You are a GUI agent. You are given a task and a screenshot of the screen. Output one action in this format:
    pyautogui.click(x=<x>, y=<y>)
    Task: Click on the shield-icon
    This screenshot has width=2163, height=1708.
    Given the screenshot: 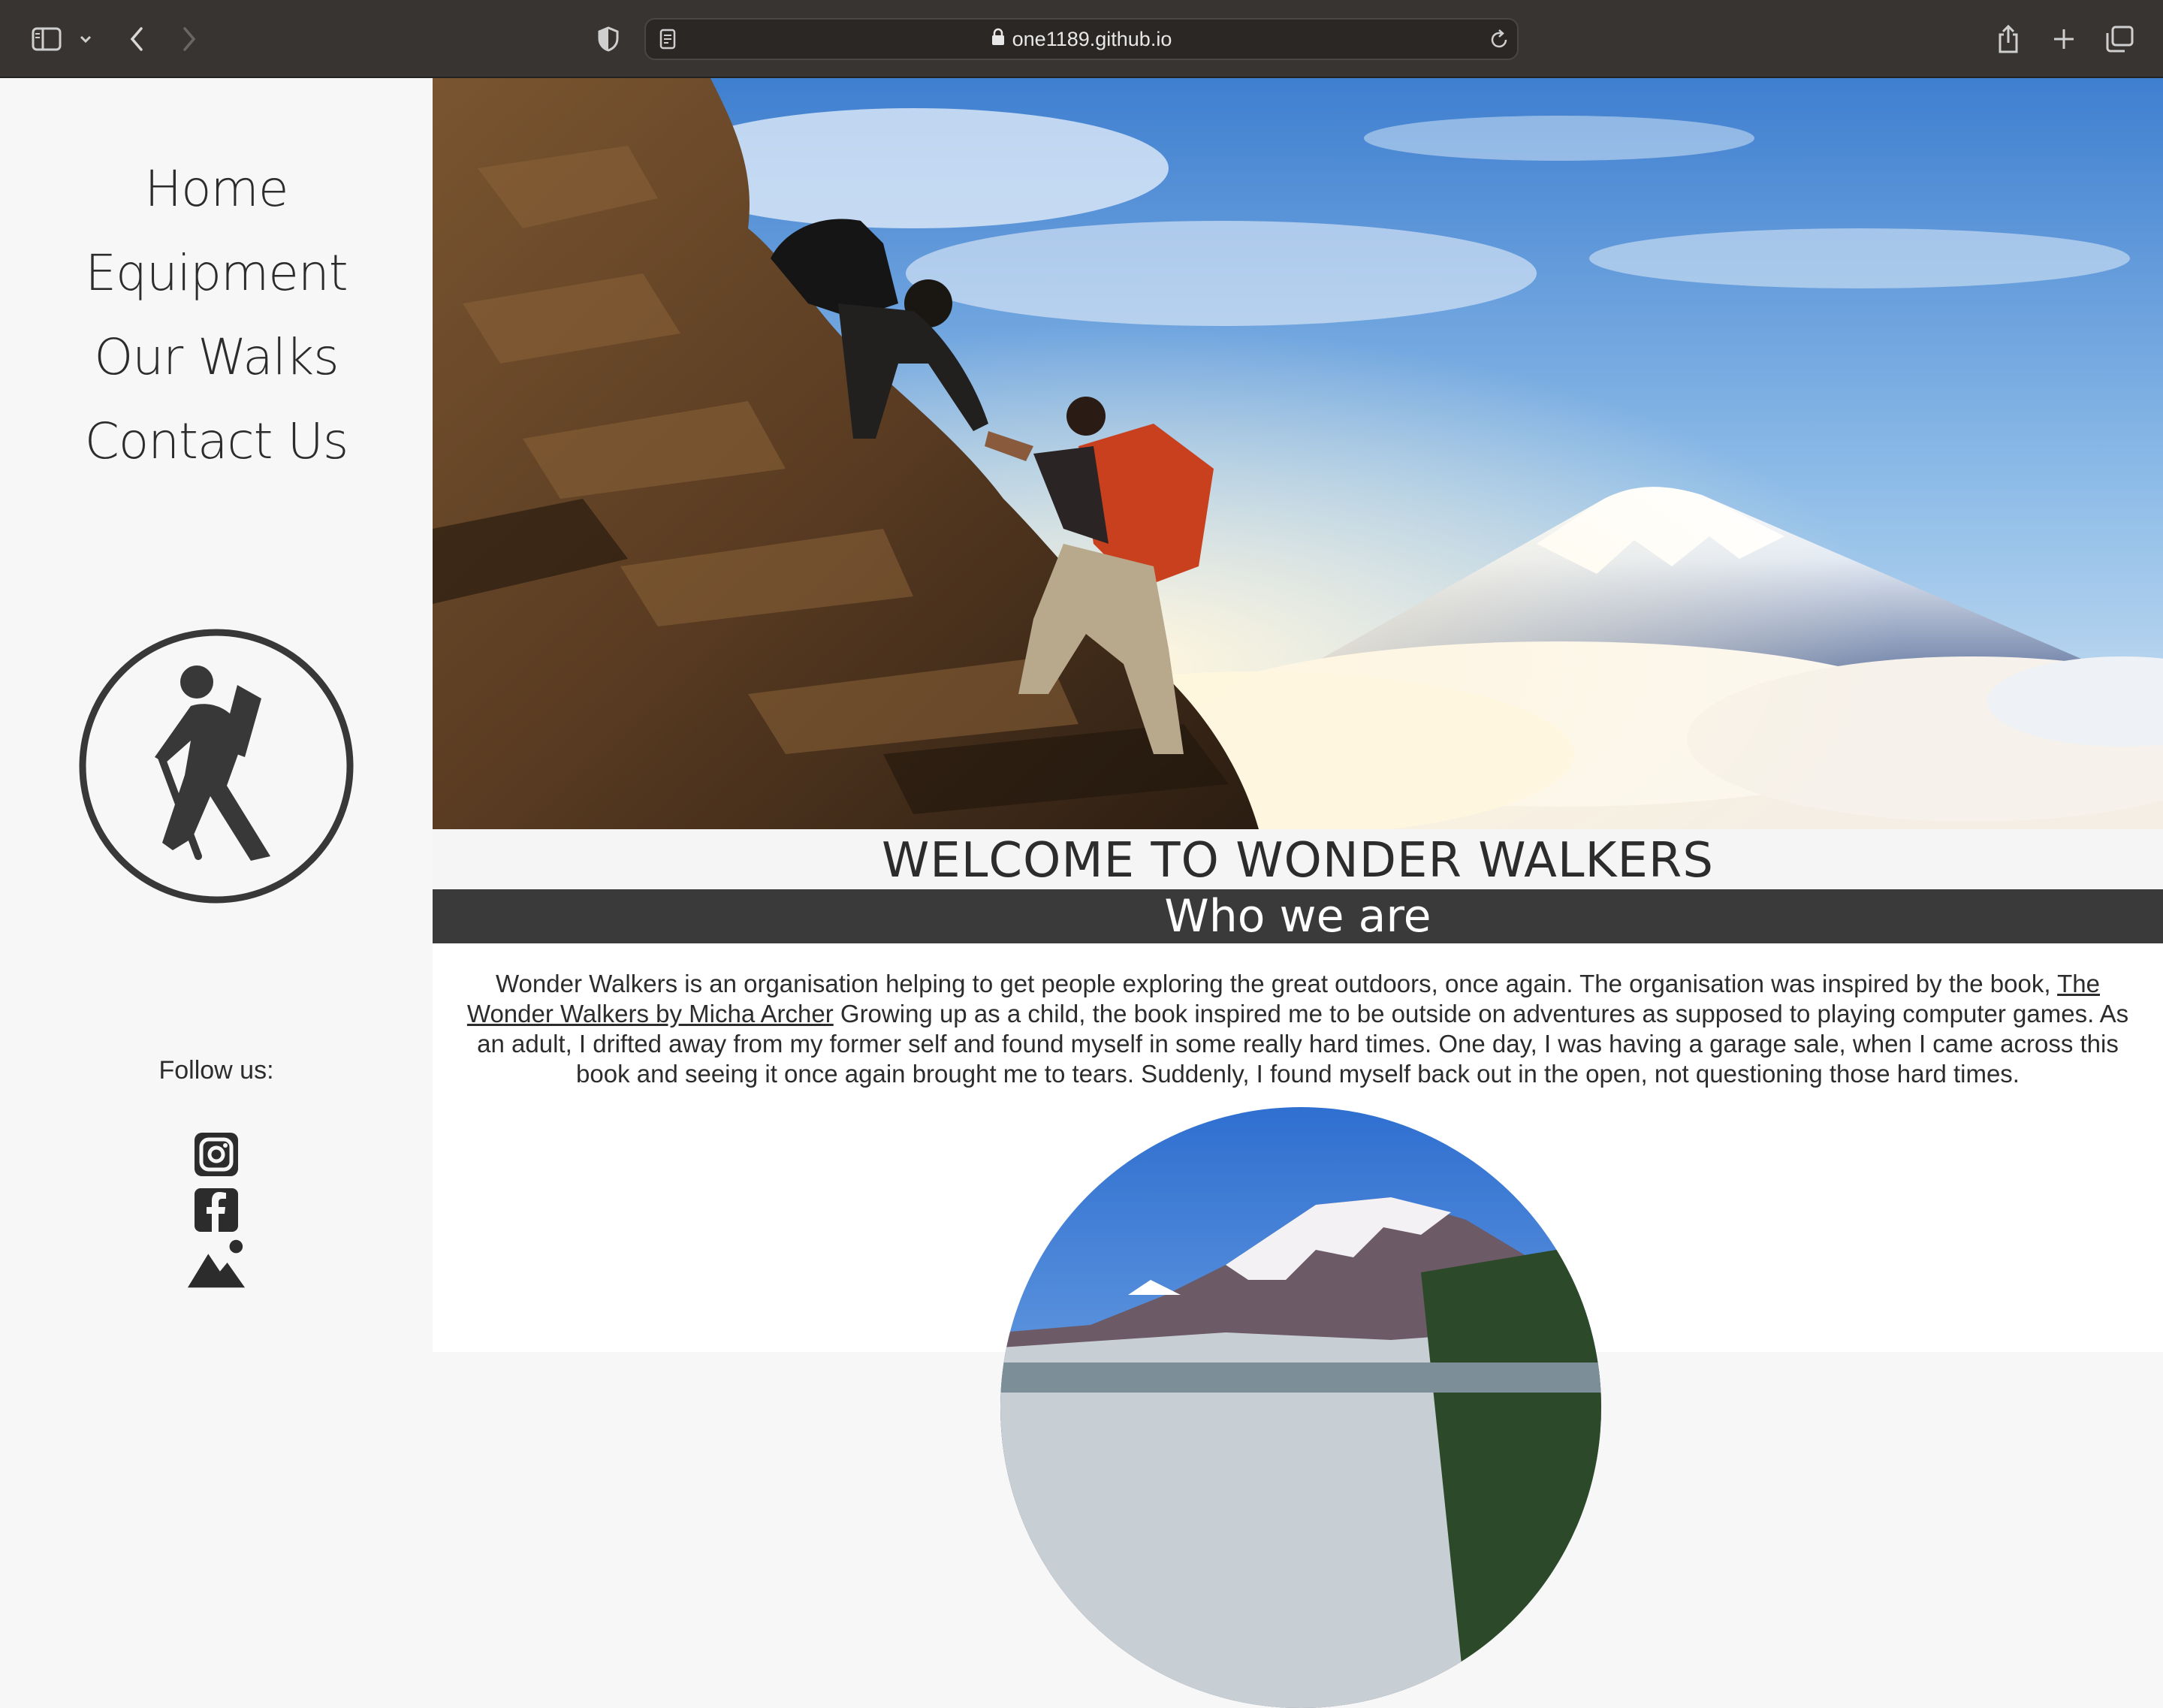 What is the action you would take?
    pyautogui.click(x=608, y=39)
    